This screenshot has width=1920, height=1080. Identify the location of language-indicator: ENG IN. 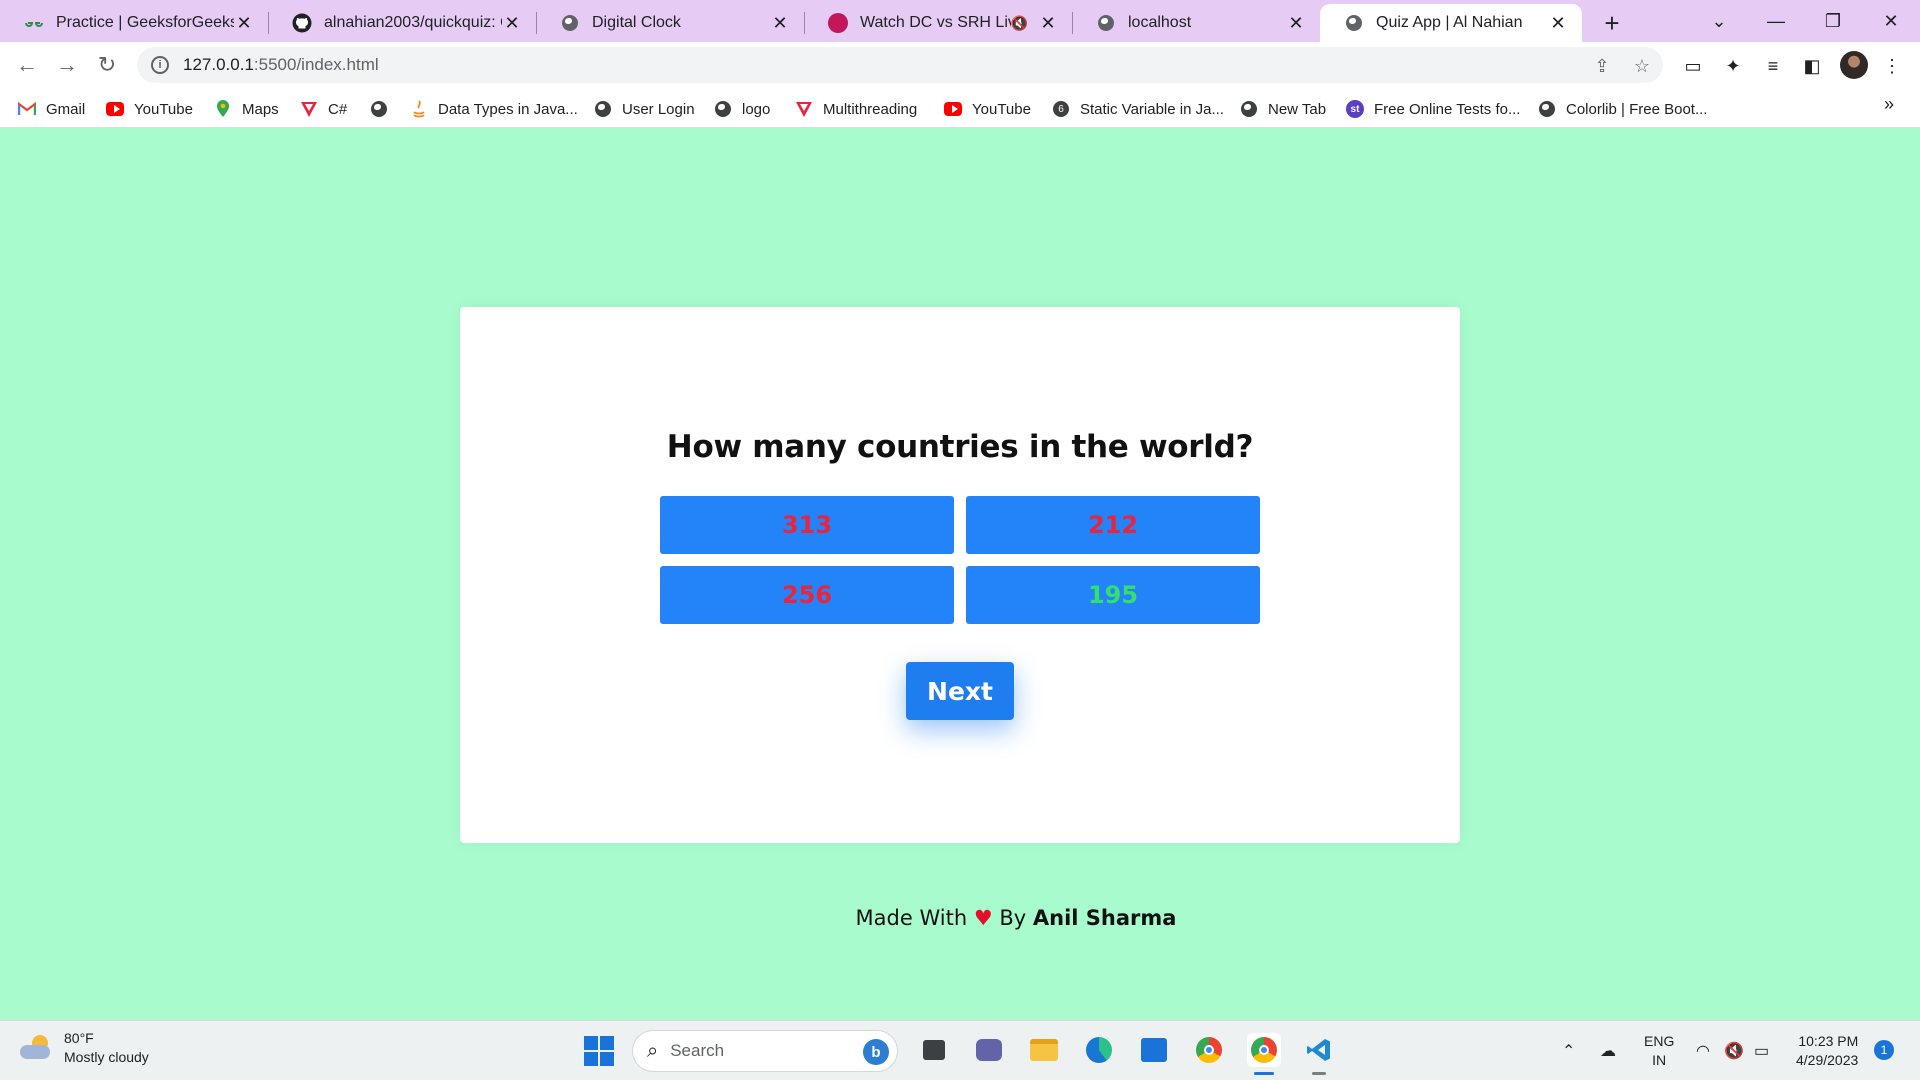
(1659, 1051).